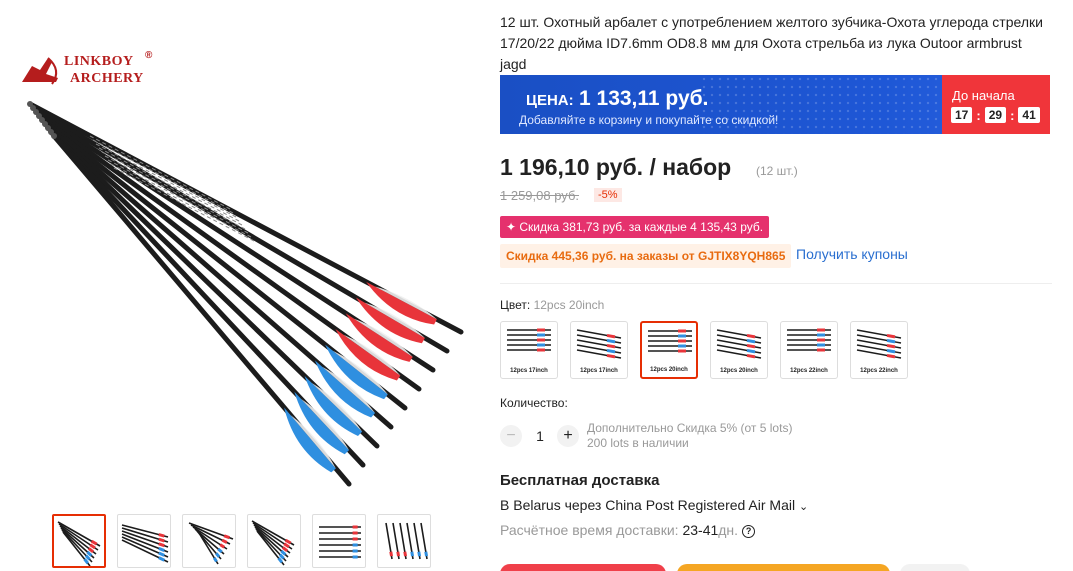  Describe the element at coordinates (599, 350) in the screenshot. I see `color-variant-2: 12pcs 17inch` at that location.